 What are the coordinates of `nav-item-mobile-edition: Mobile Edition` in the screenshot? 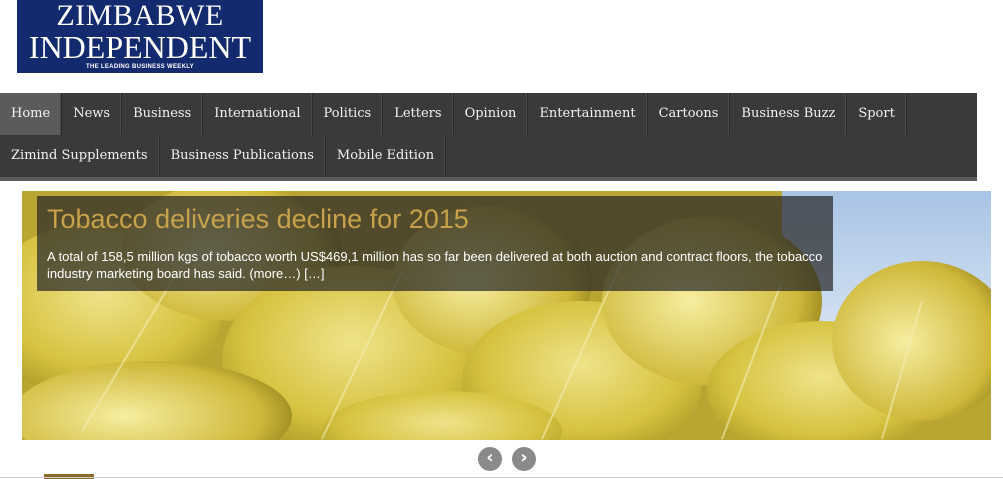 It's located at (386, 156).